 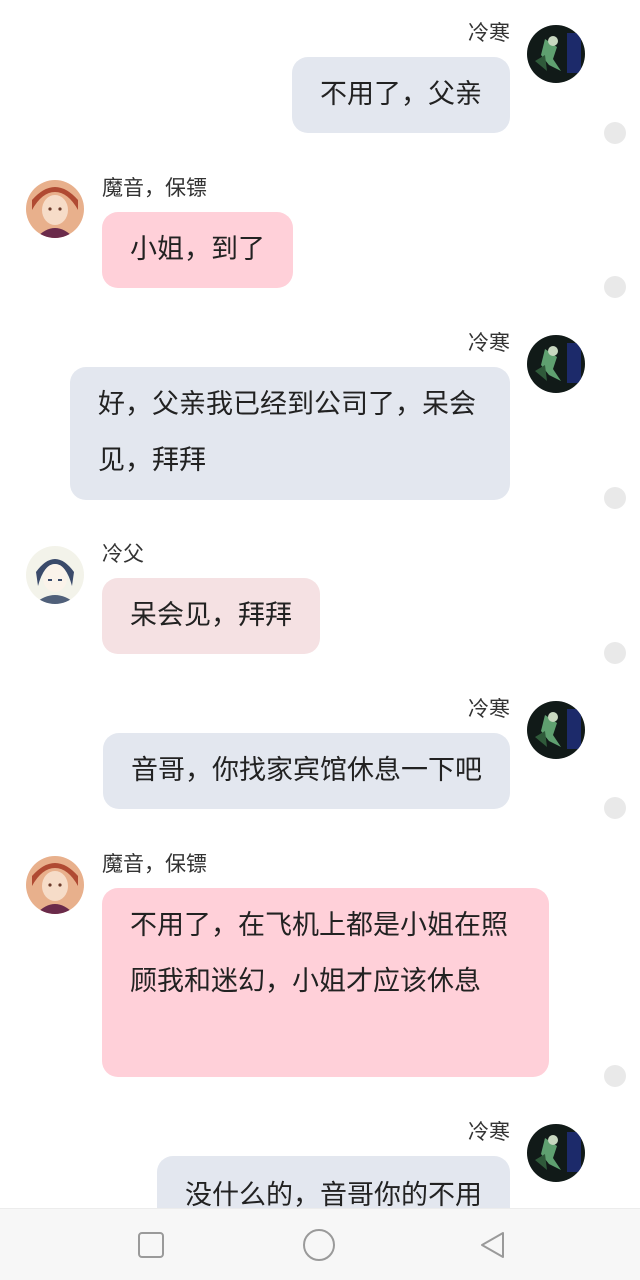 I want to click on circle-icon, so click(x=319, y=1245).